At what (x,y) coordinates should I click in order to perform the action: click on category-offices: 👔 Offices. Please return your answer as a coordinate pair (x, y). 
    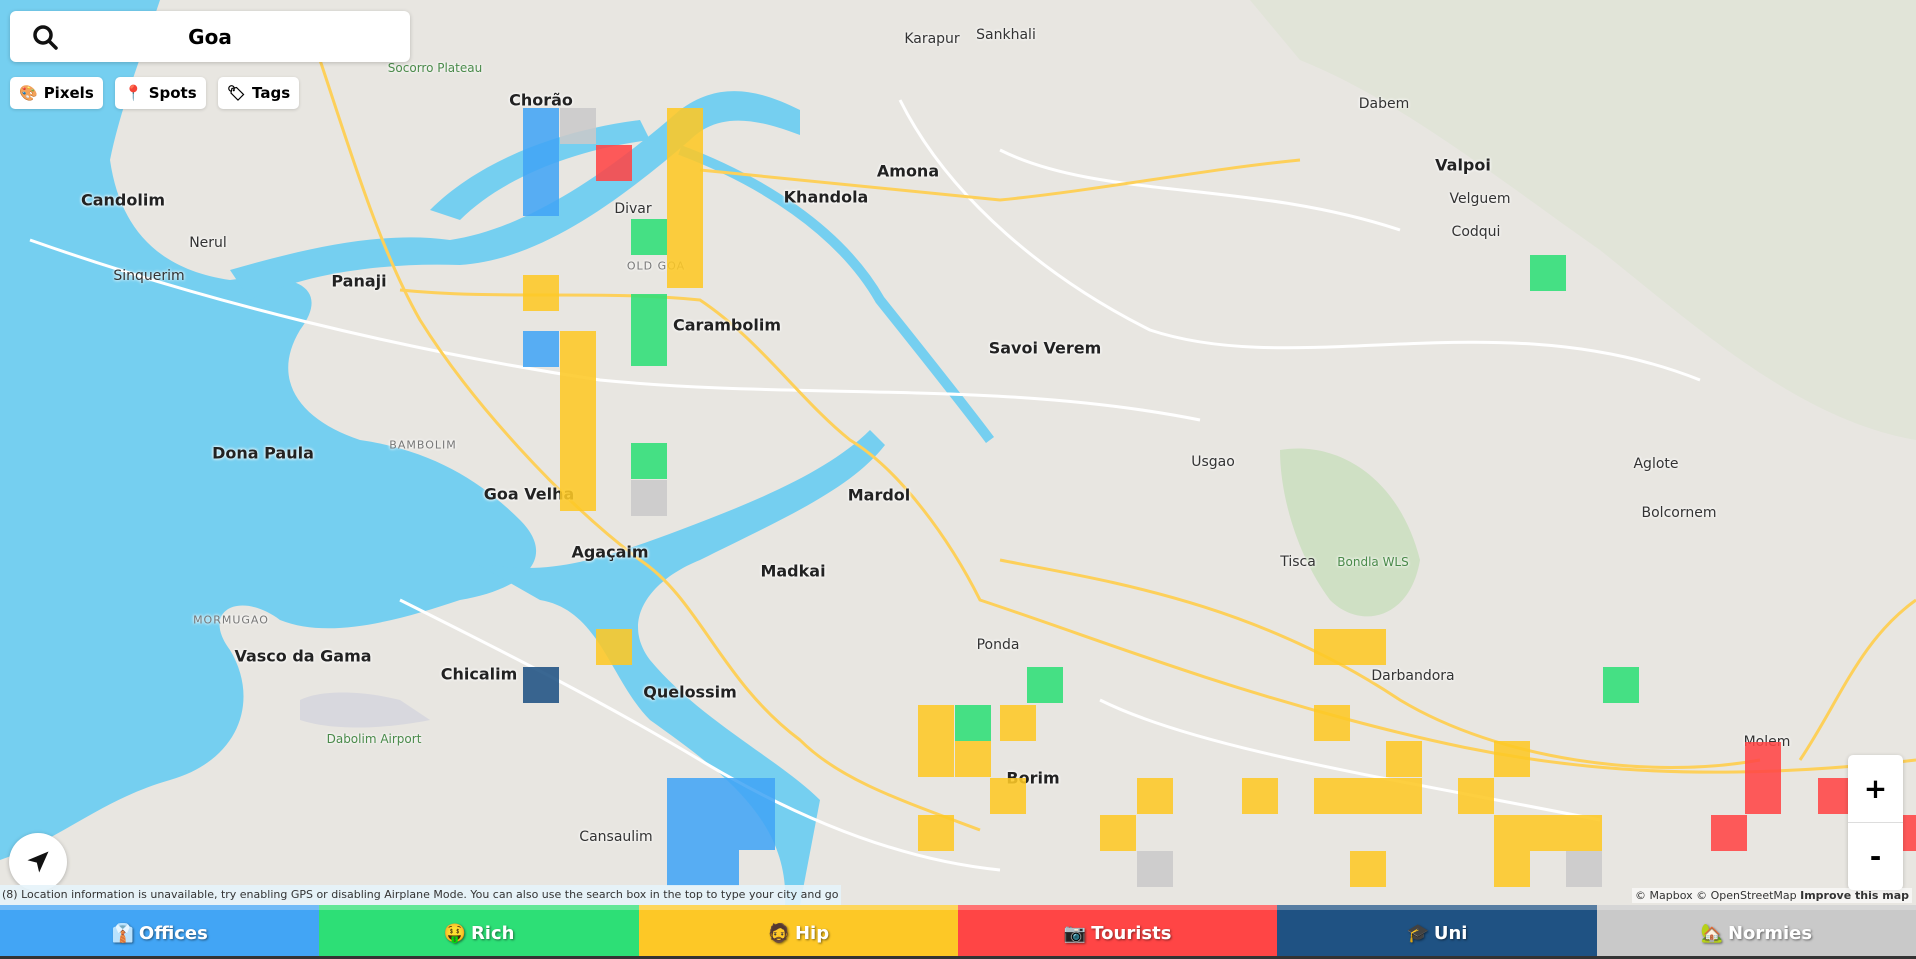
    Looking at the image, I should click on (160, 930).